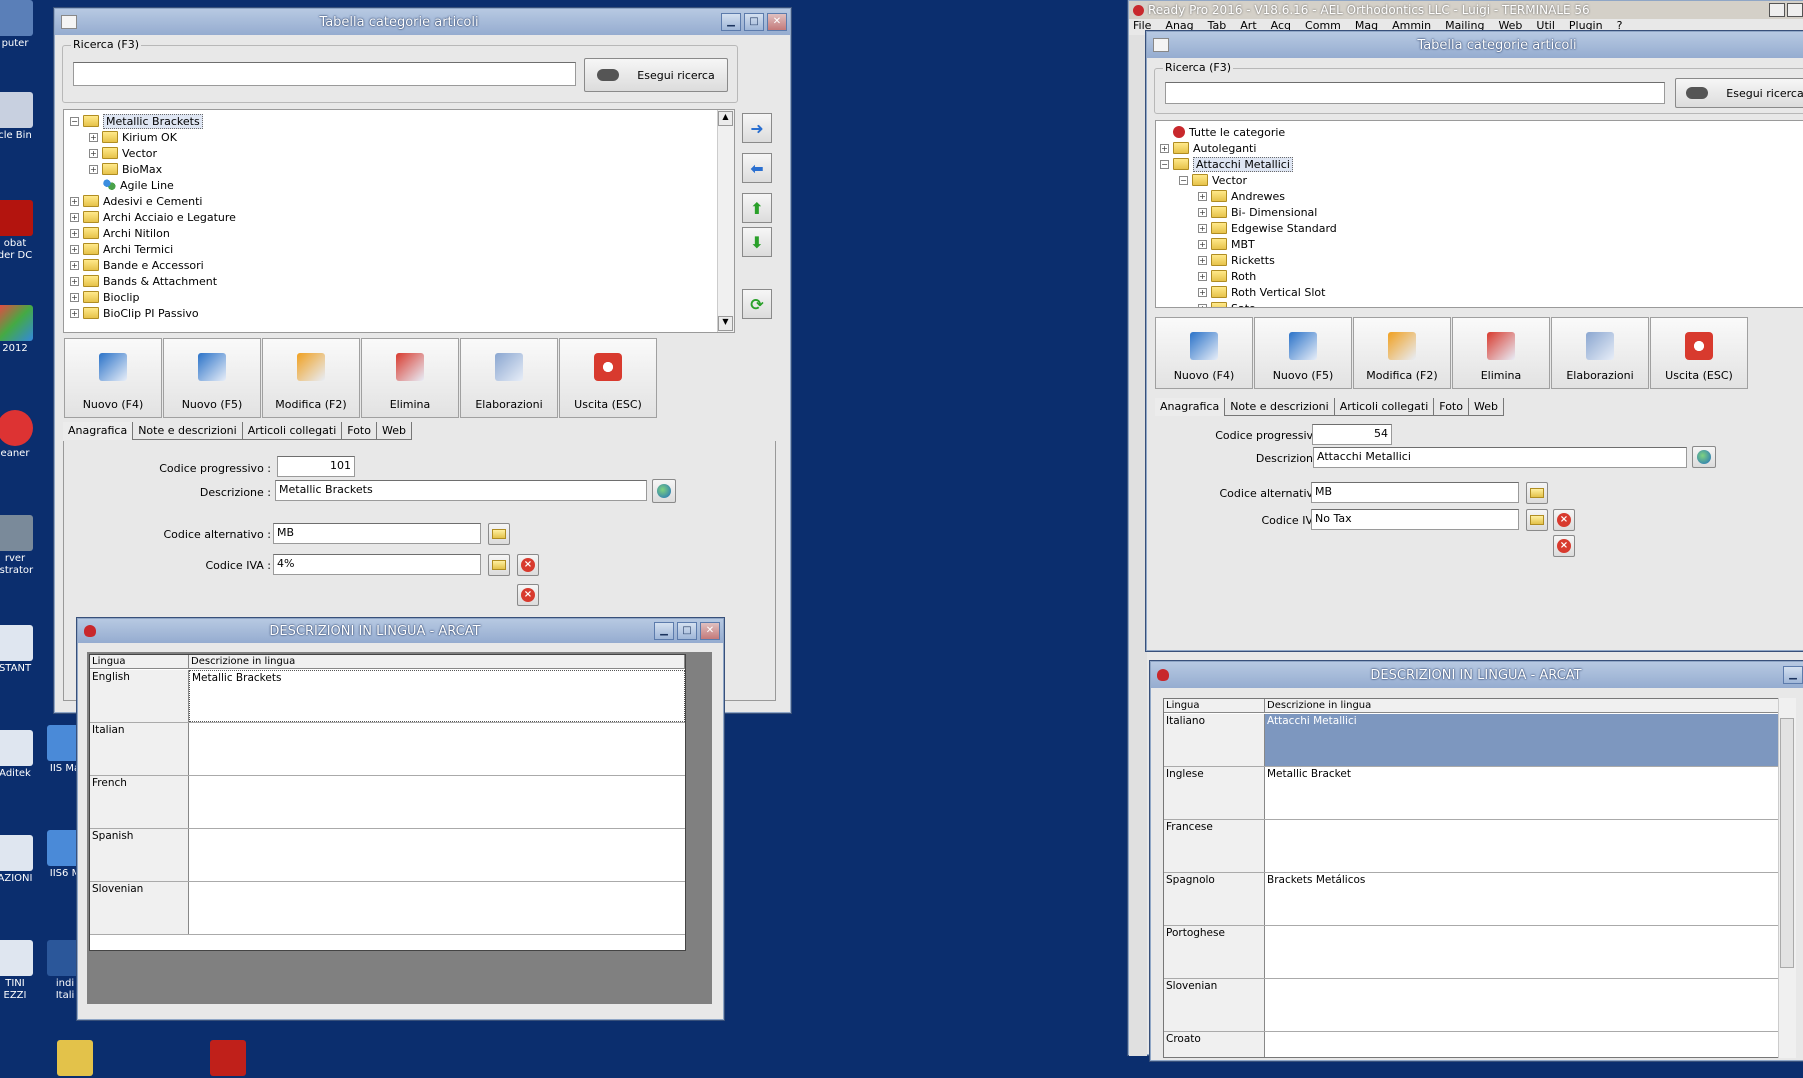 The height and width of the screenshot is (1078, 1803). Describe the element at coordinates (377, 564) in the screenshot. I see `codice-iva-field: 4%` at that location.